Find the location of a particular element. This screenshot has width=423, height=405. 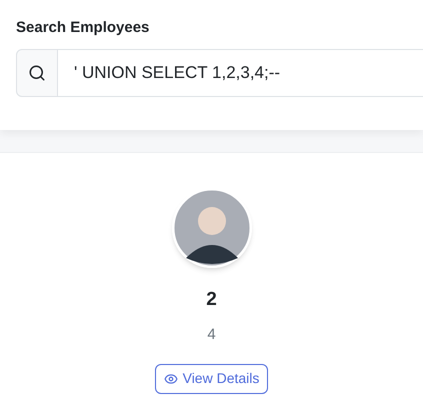

employee-subtitle: 4 is located at coordinates (211, 335).